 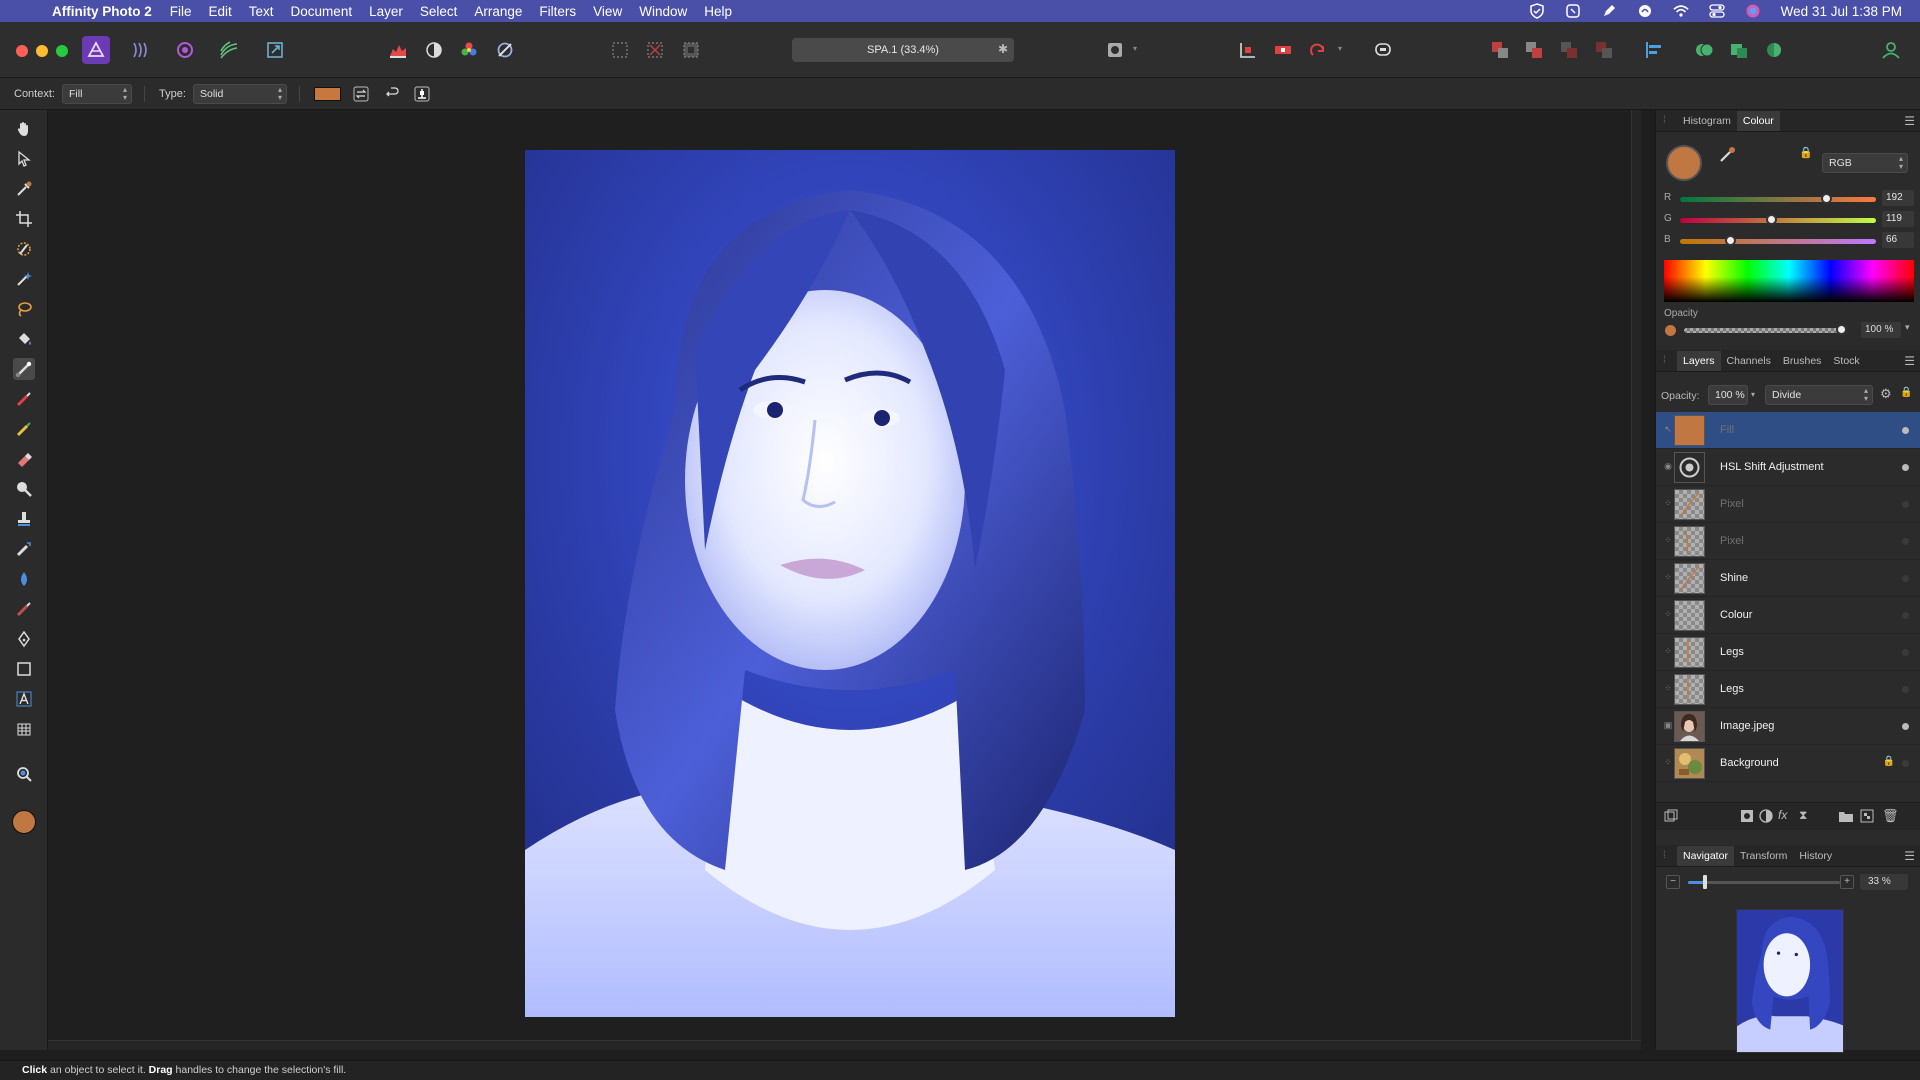 I want to click on menu-help: Help, so click(x=718, y=11).